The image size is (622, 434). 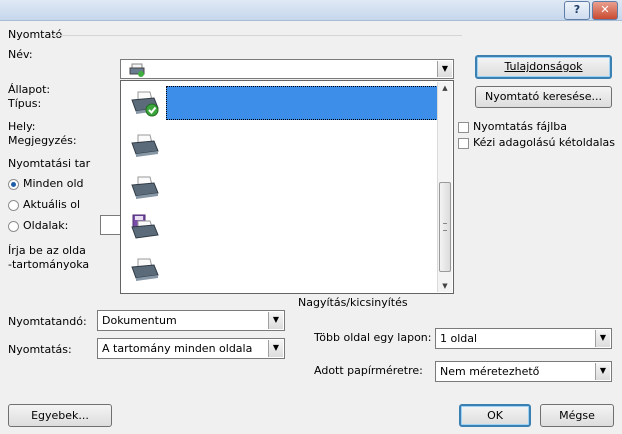 What do you see at coordinates (137, 70) in the screenshot?
I see `printer-small-icon` at bounding box center [137, 70].